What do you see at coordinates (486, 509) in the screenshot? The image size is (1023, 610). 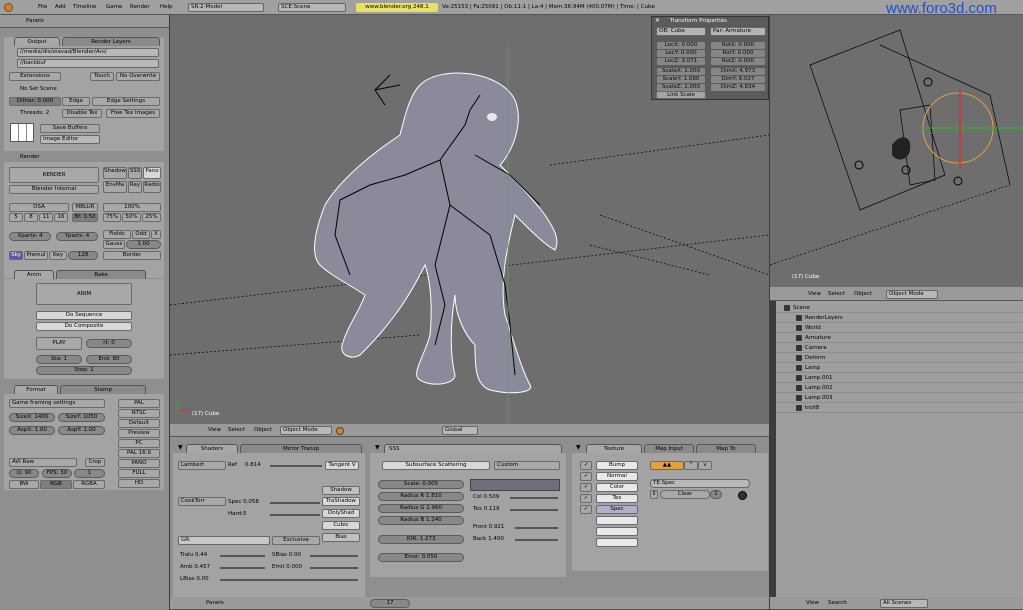 I see `sss-tex-field: Tex 0.119` at bounding box center [486, 509].